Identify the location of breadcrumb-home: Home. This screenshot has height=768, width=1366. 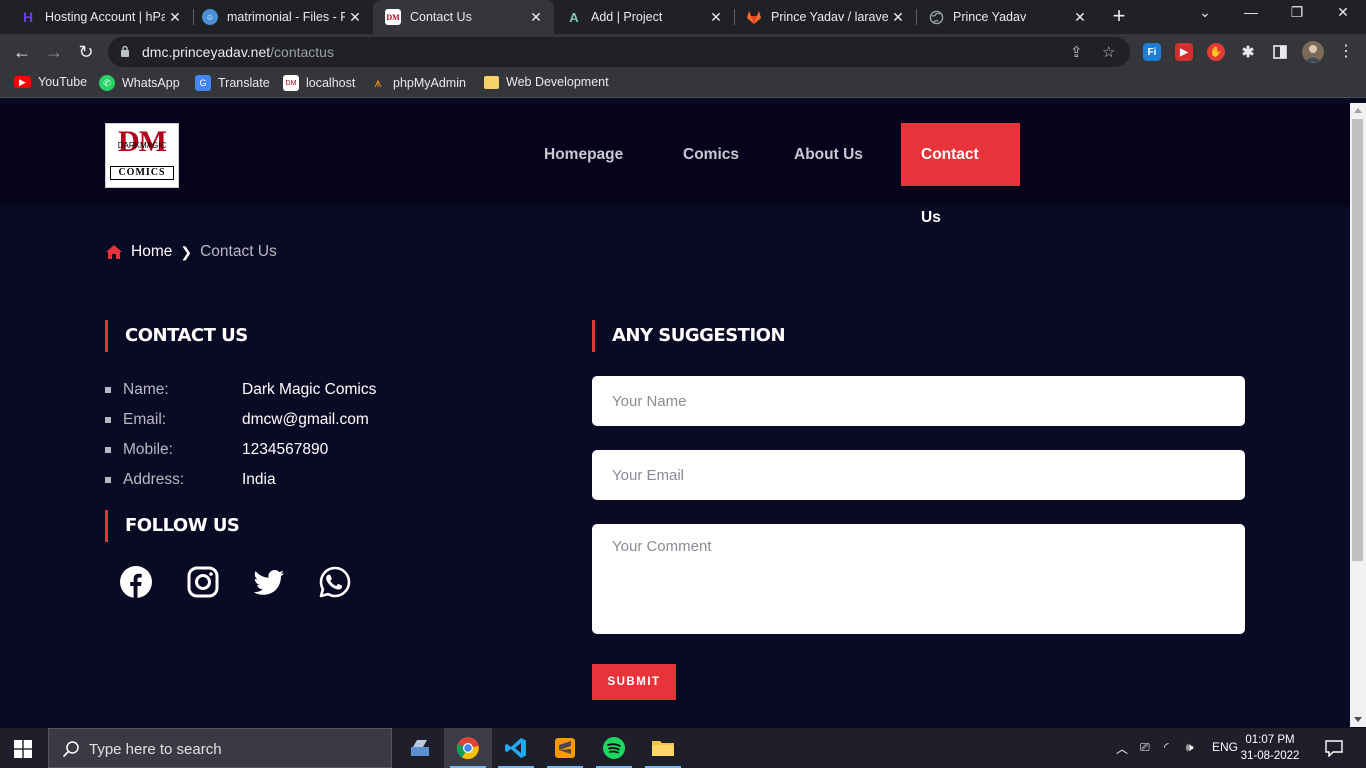
(151, 252).